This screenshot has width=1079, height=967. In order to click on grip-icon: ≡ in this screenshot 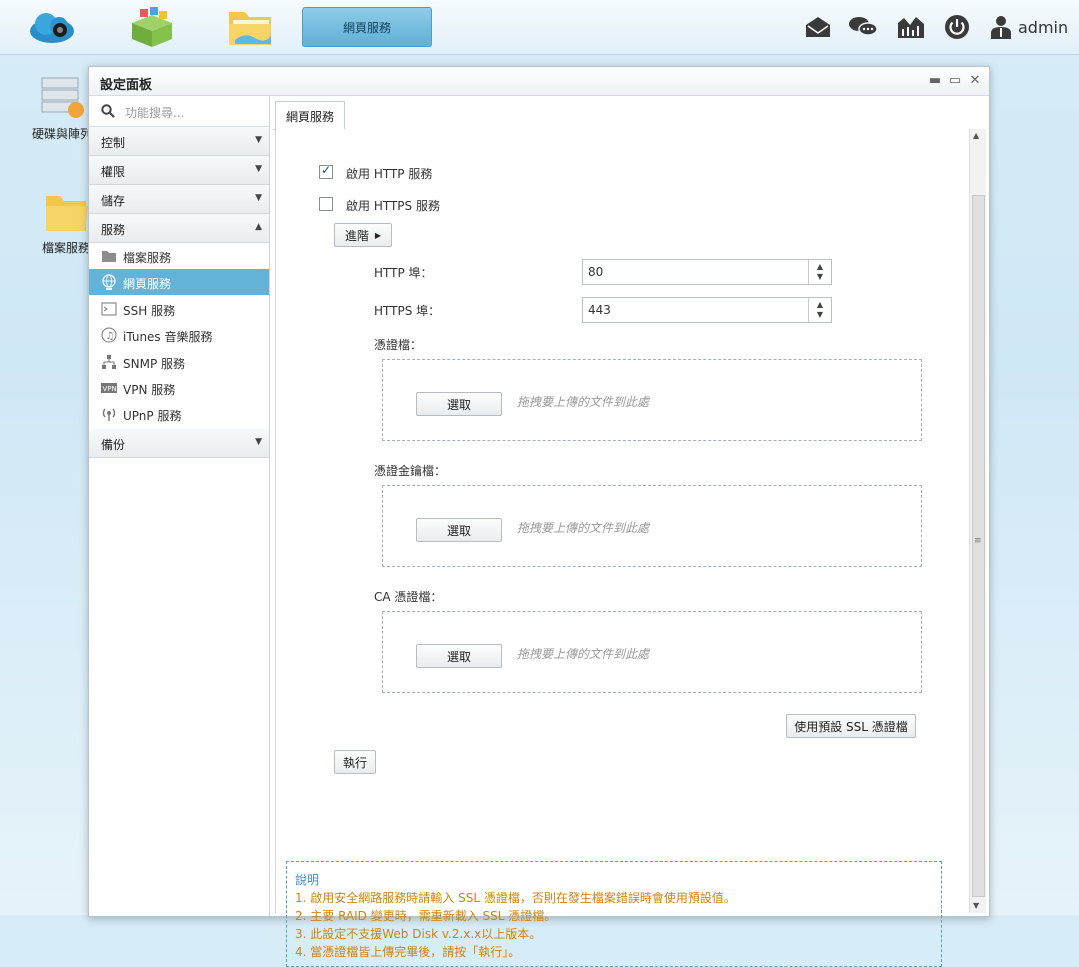, I will do `click(978, 541)`.